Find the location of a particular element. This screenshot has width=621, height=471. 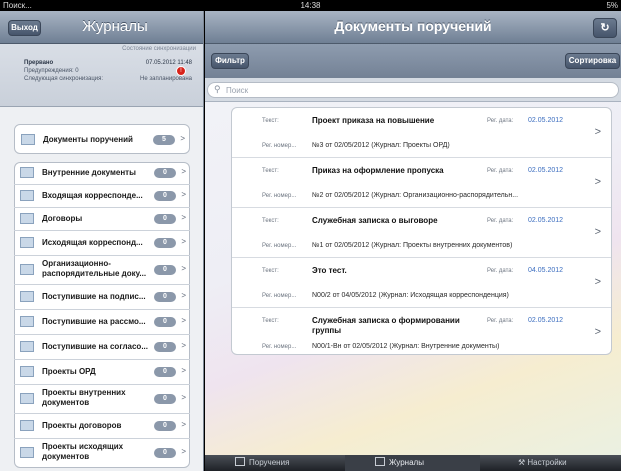

sidebar-item-label: Проекты договоров is located at coordinates (82, 425).